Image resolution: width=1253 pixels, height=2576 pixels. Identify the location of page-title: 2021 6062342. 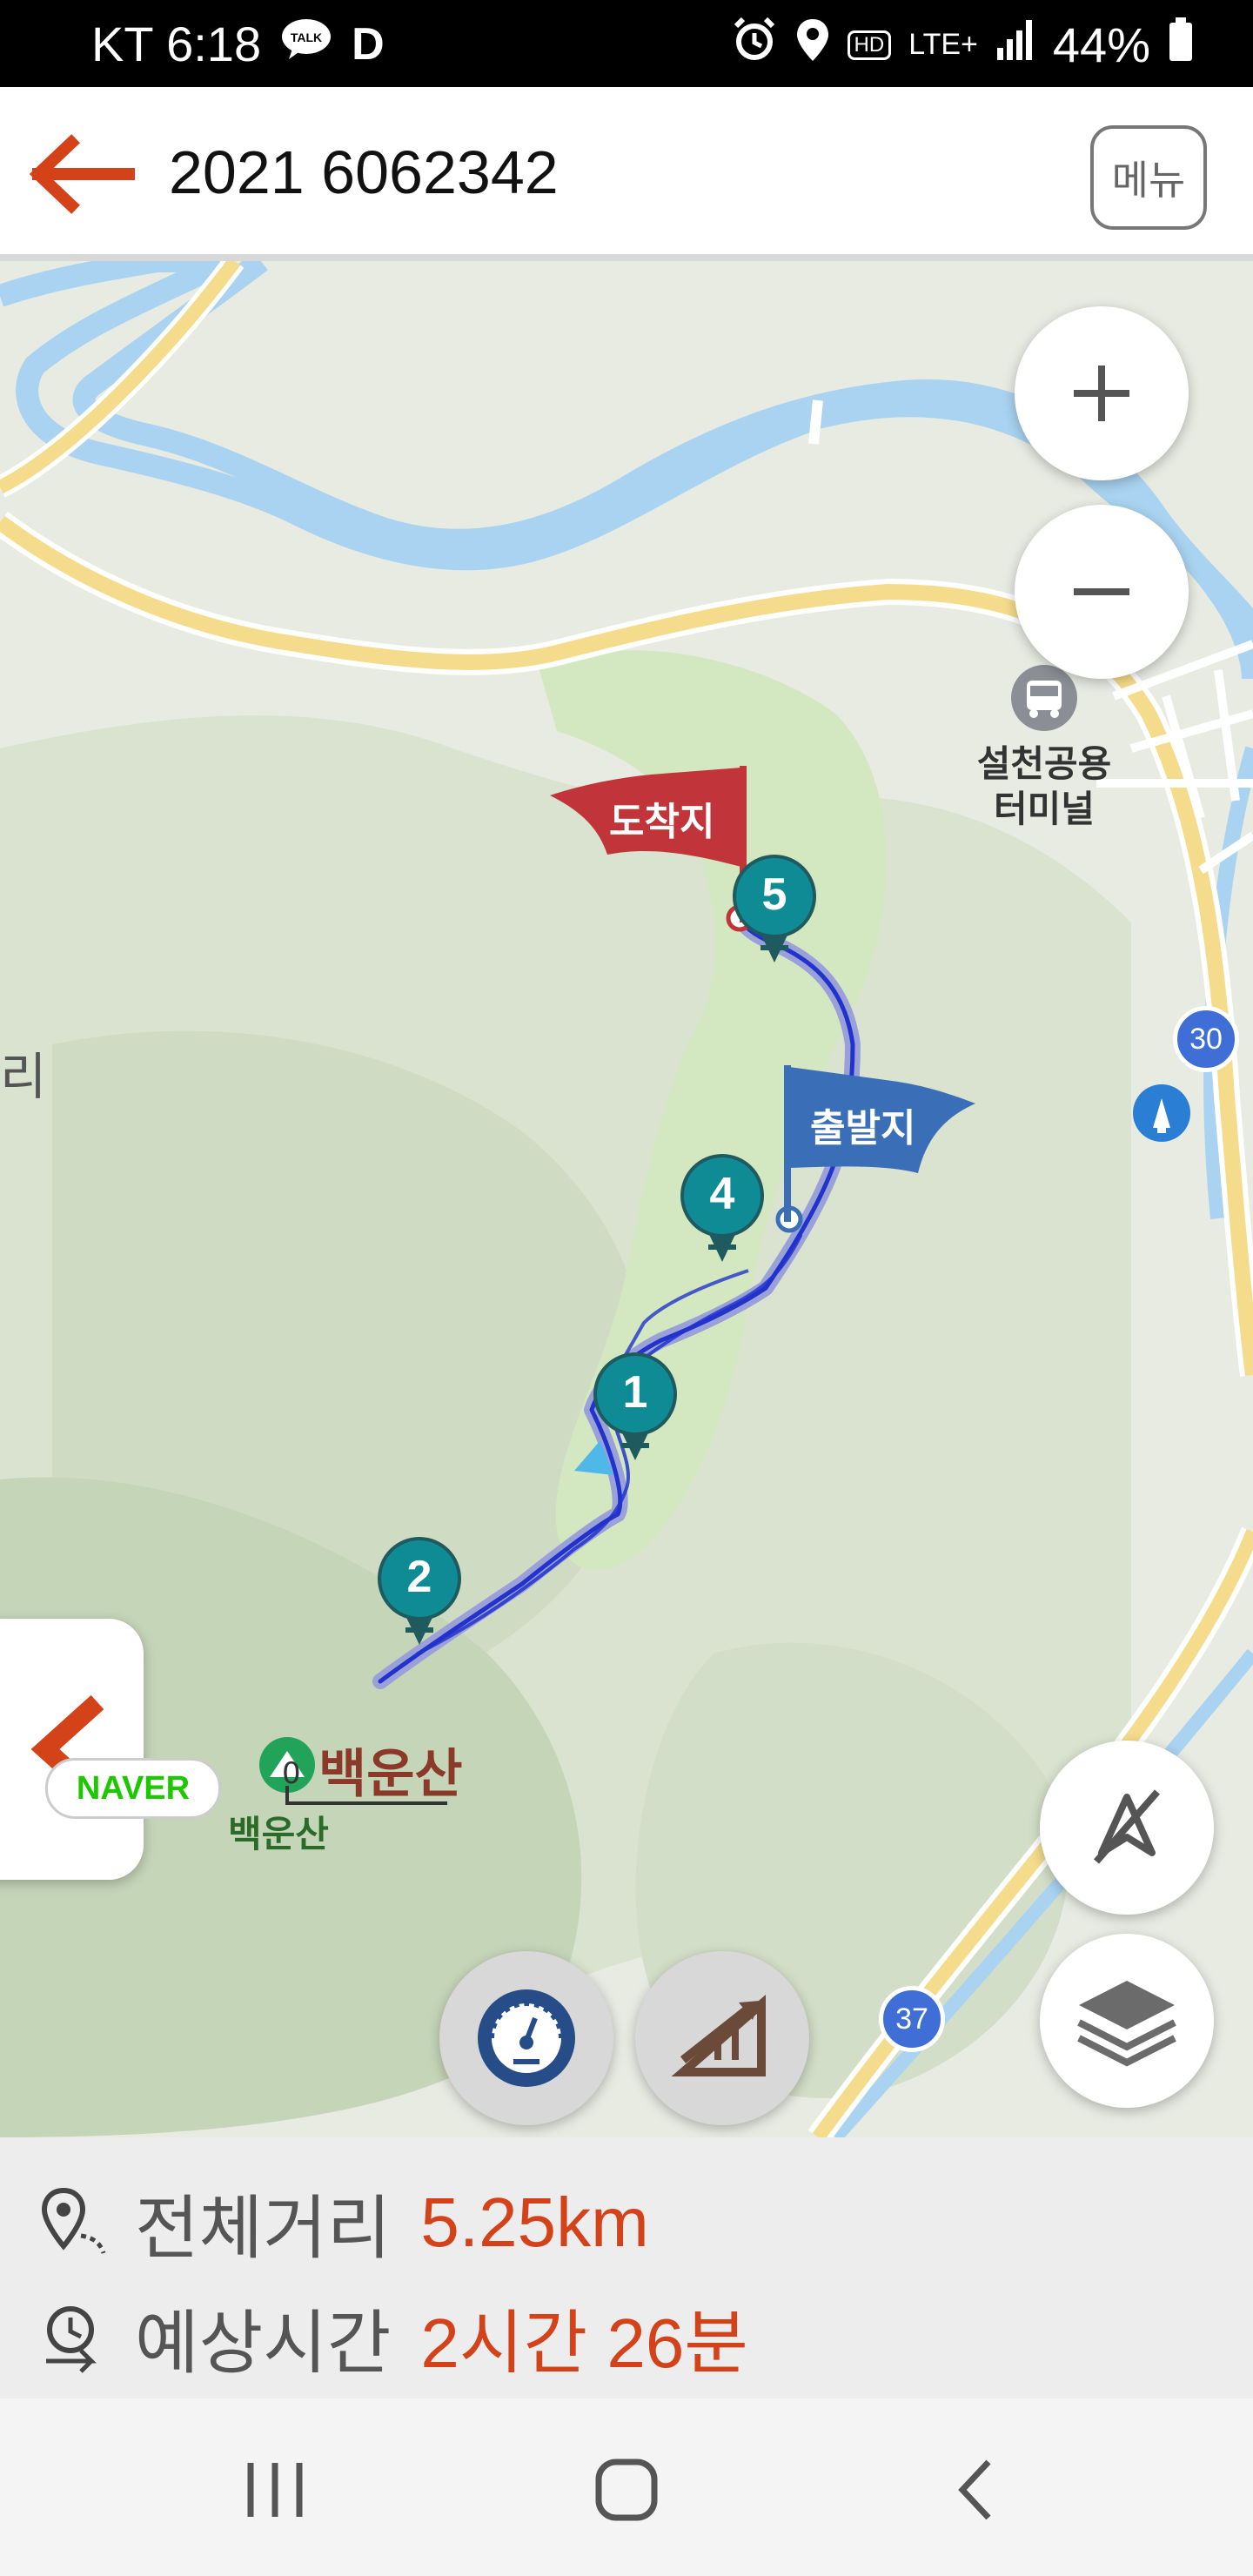
(364, 172).